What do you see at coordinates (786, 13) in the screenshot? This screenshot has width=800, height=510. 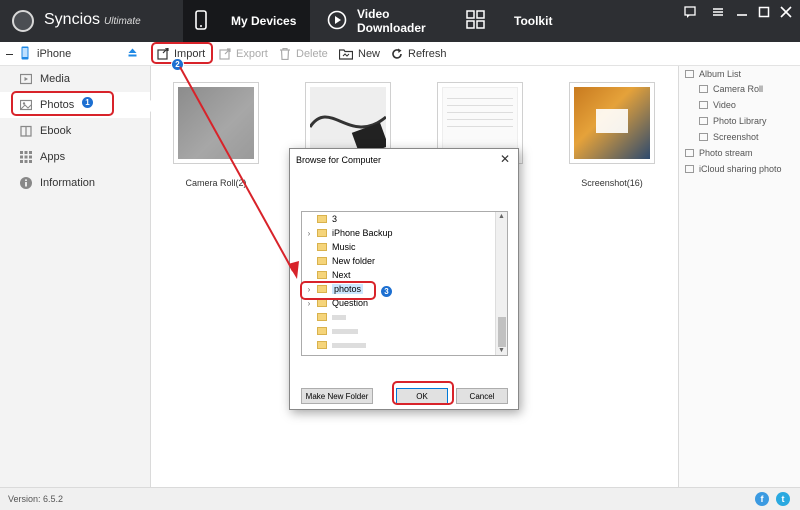 I see `close-icon` at bounding box center [786, 13].